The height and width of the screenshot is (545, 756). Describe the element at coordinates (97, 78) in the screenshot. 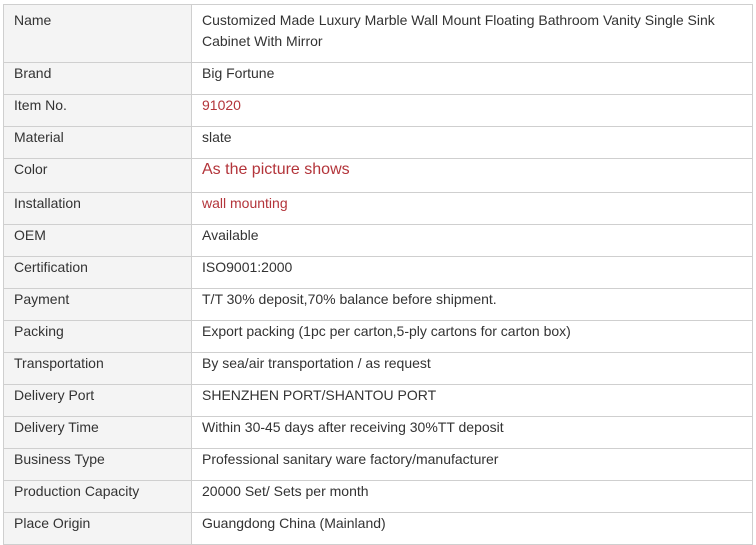

I see `row-label: Brand` at that location.